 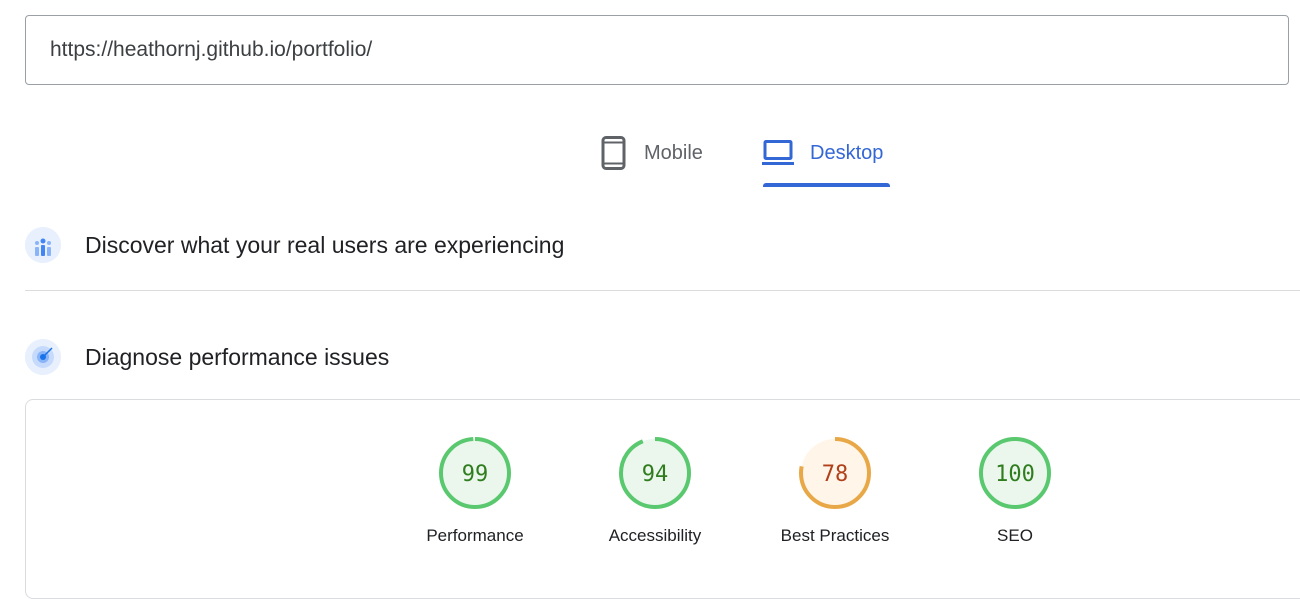 I want to click on score-gauge-seo: 100 SEO, so click(x=1015, y=491).